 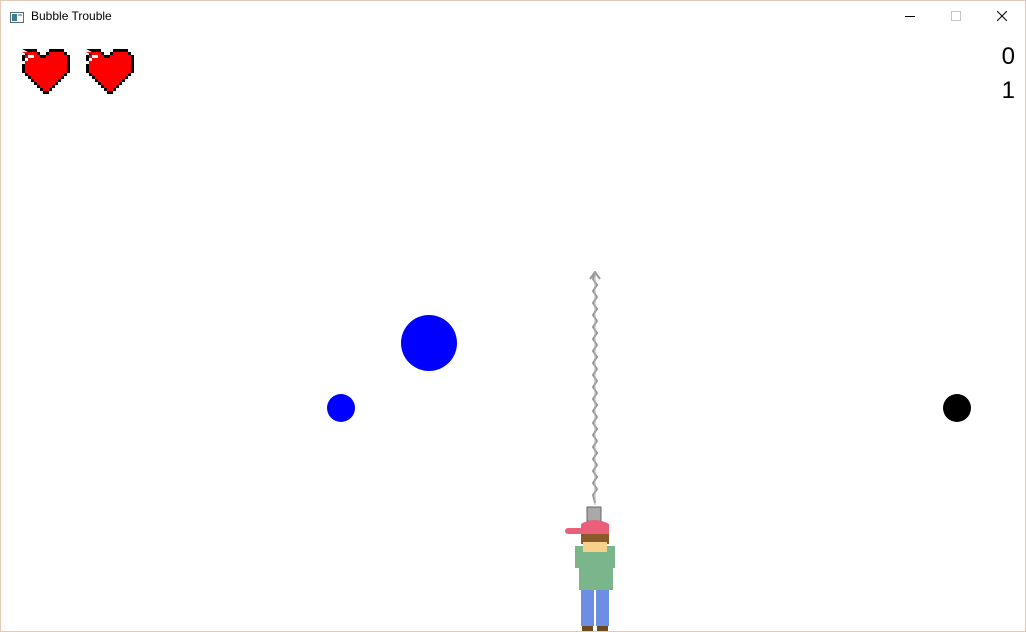 I want to click on small-blue-bubble, so click(x=341, y=408).